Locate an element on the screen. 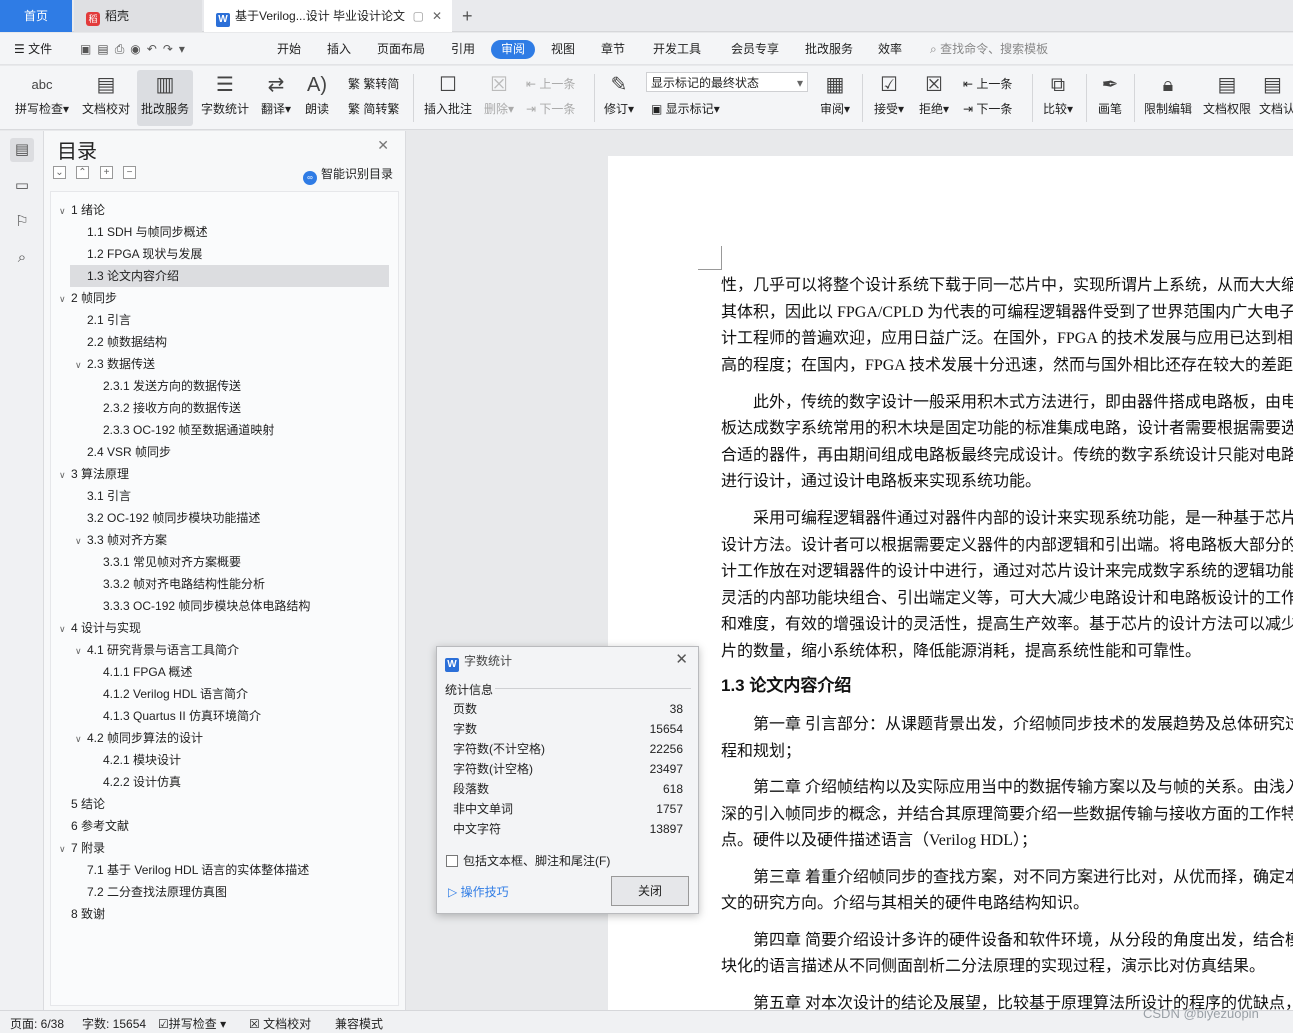 This screenshot has width=1293, height=1033. toc-item: 2.3.3 OC-192 帧至数据通道映射 is located at coordinates (220, 430).